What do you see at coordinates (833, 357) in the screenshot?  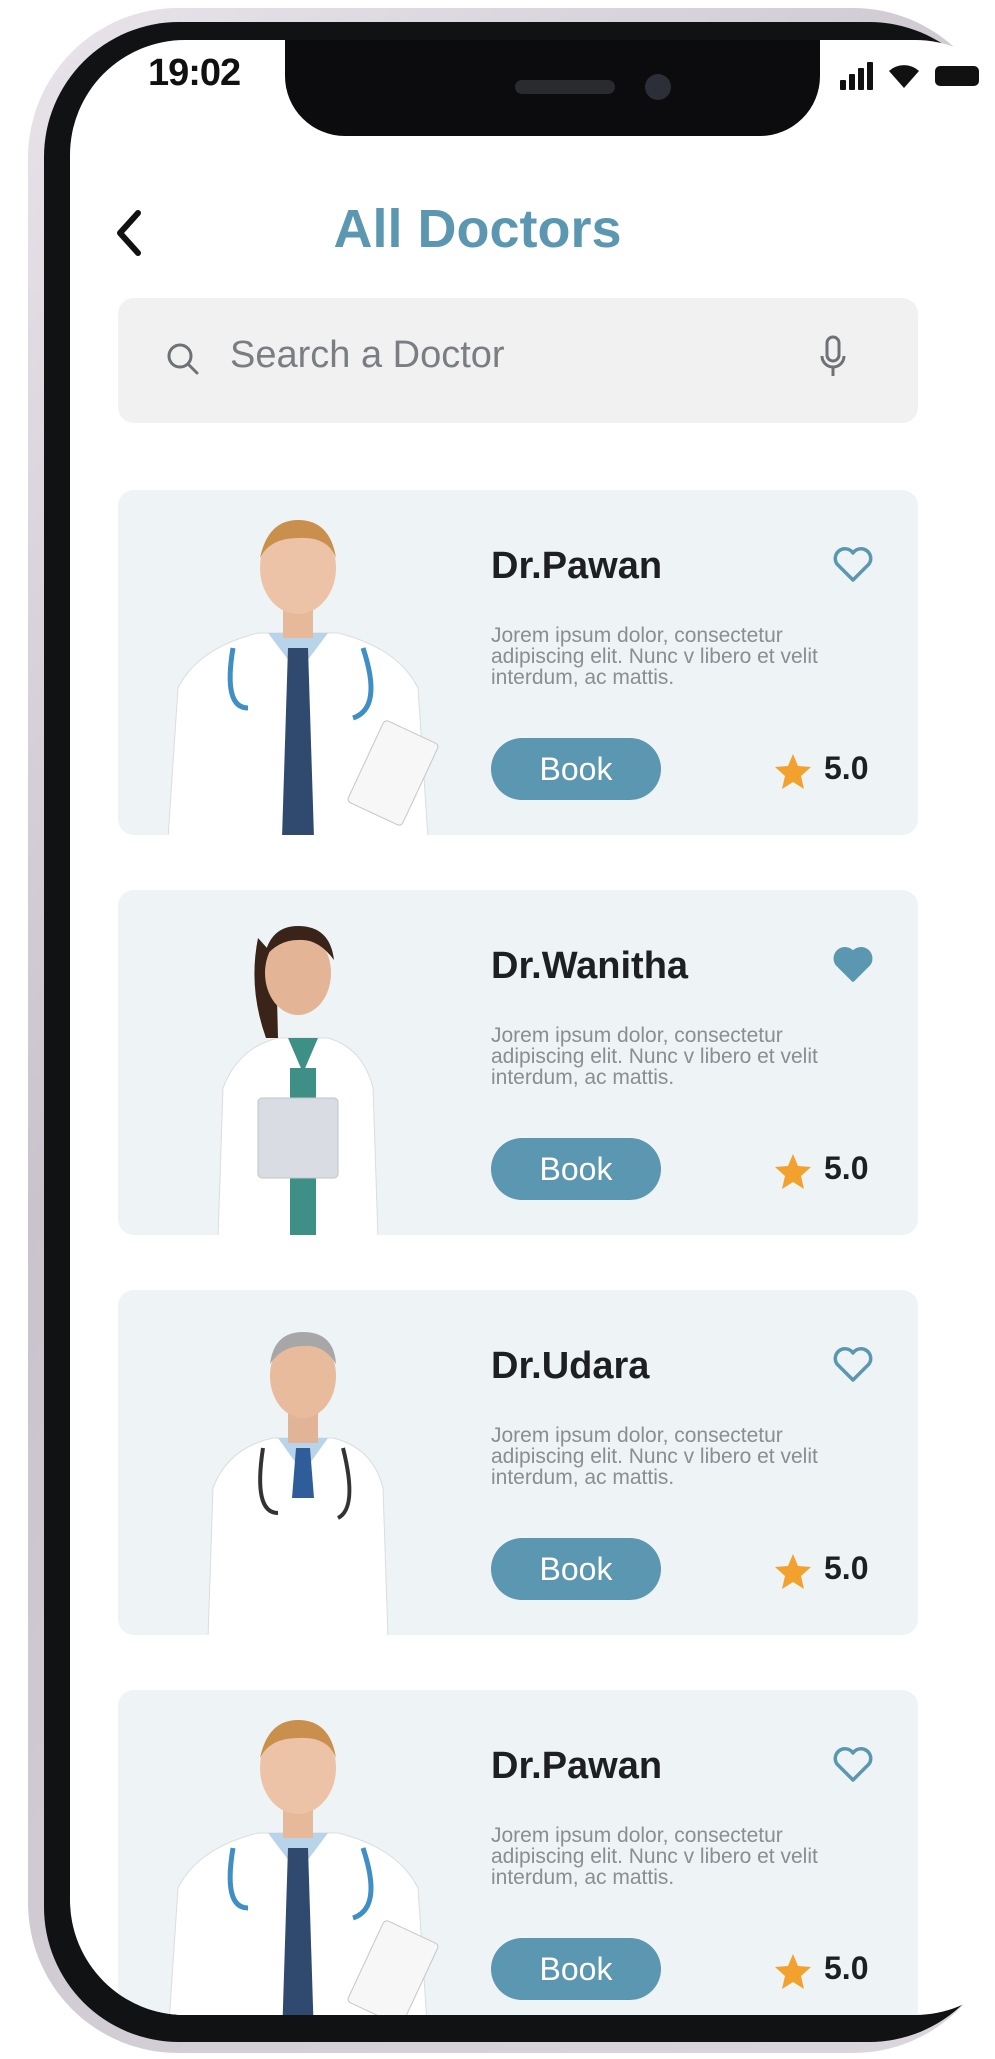 I see `microphone-icon` at bounding box center [833, 357].